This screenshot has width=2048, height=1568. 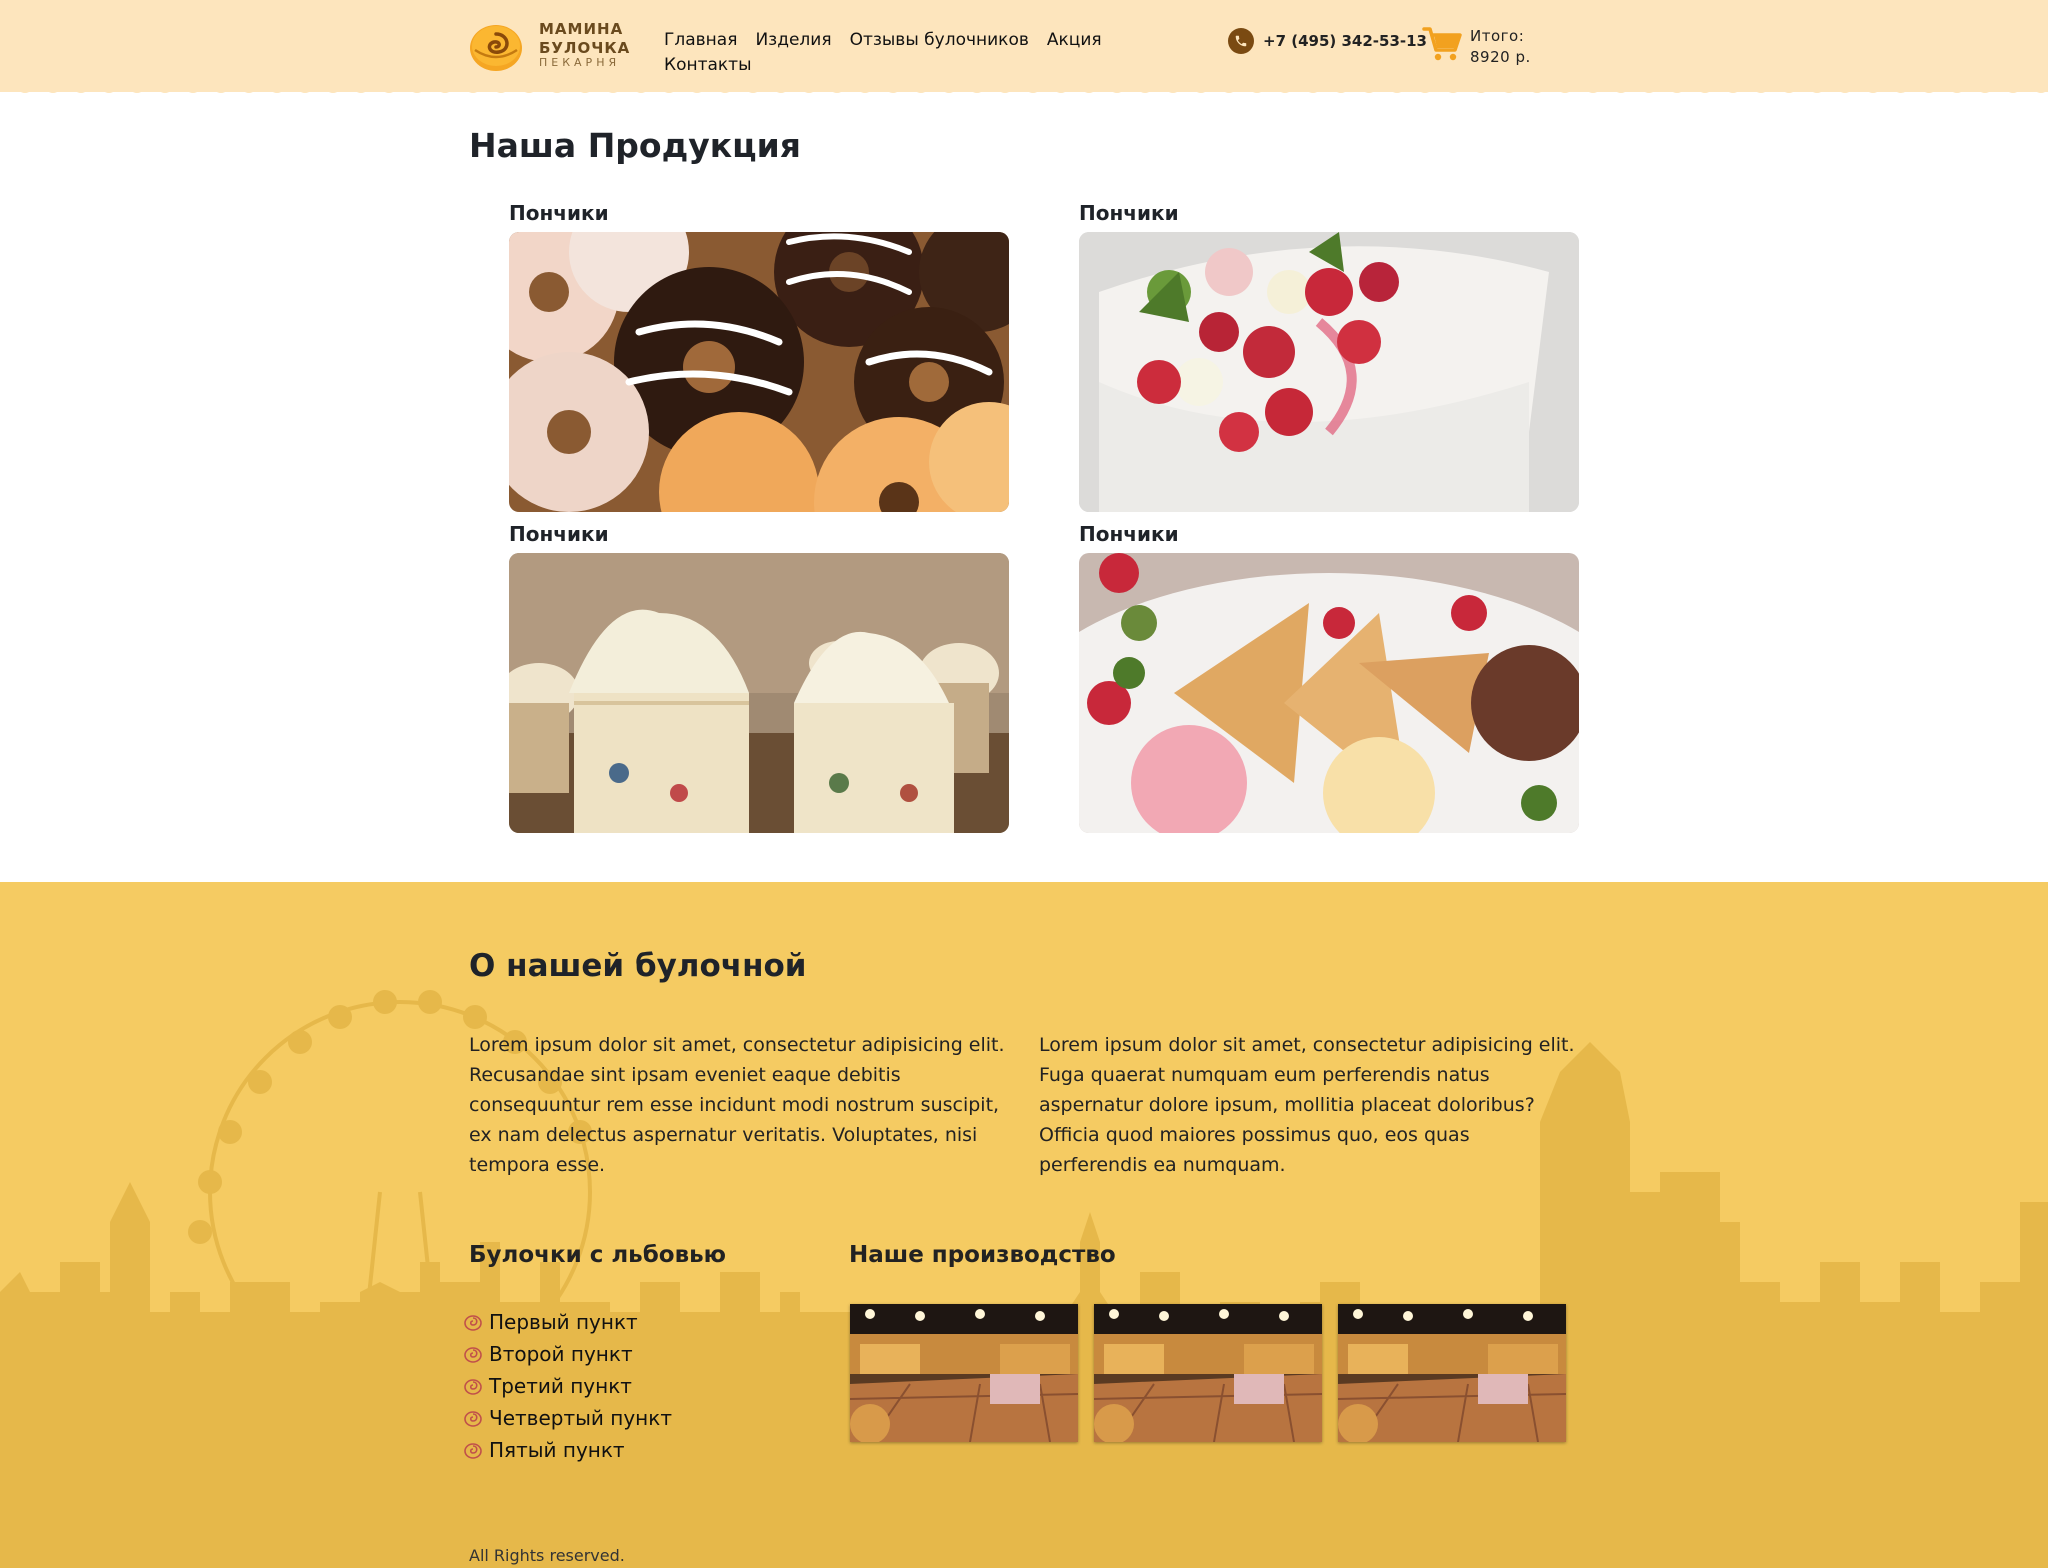 What do you see at coordinates (1074, 40) in the screenshot?
I see `nav-link-promo: Акция` at bounding box center [1074, 40].